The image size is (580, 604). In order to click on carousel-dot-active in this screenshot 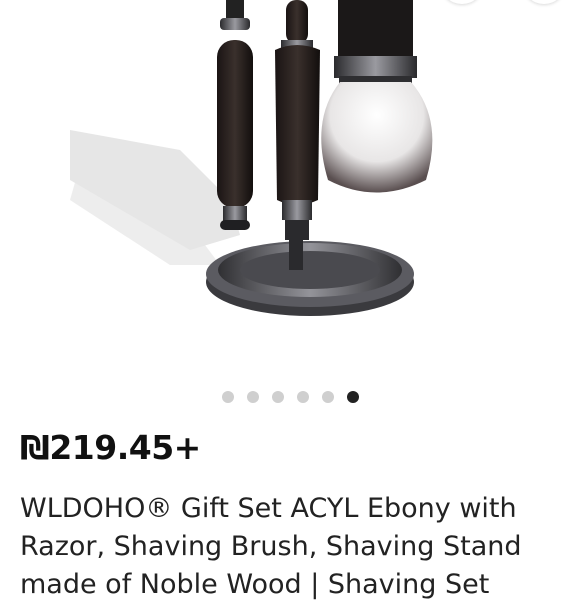, I will do `click(352, 397)`.